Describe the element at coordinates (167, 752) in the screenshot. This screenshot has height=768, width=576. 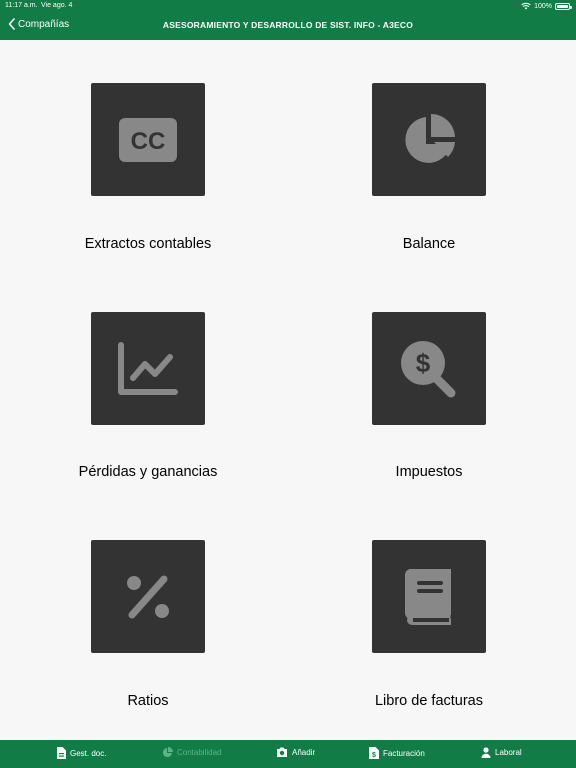
I see `pie-icon` at that location.